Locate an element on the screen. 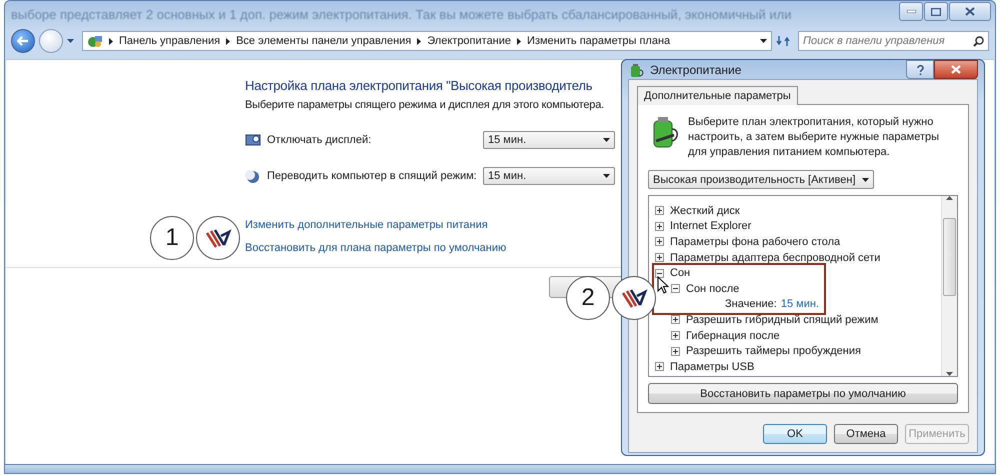  dialog-button: Отмена is located at coordinates (866, 434).